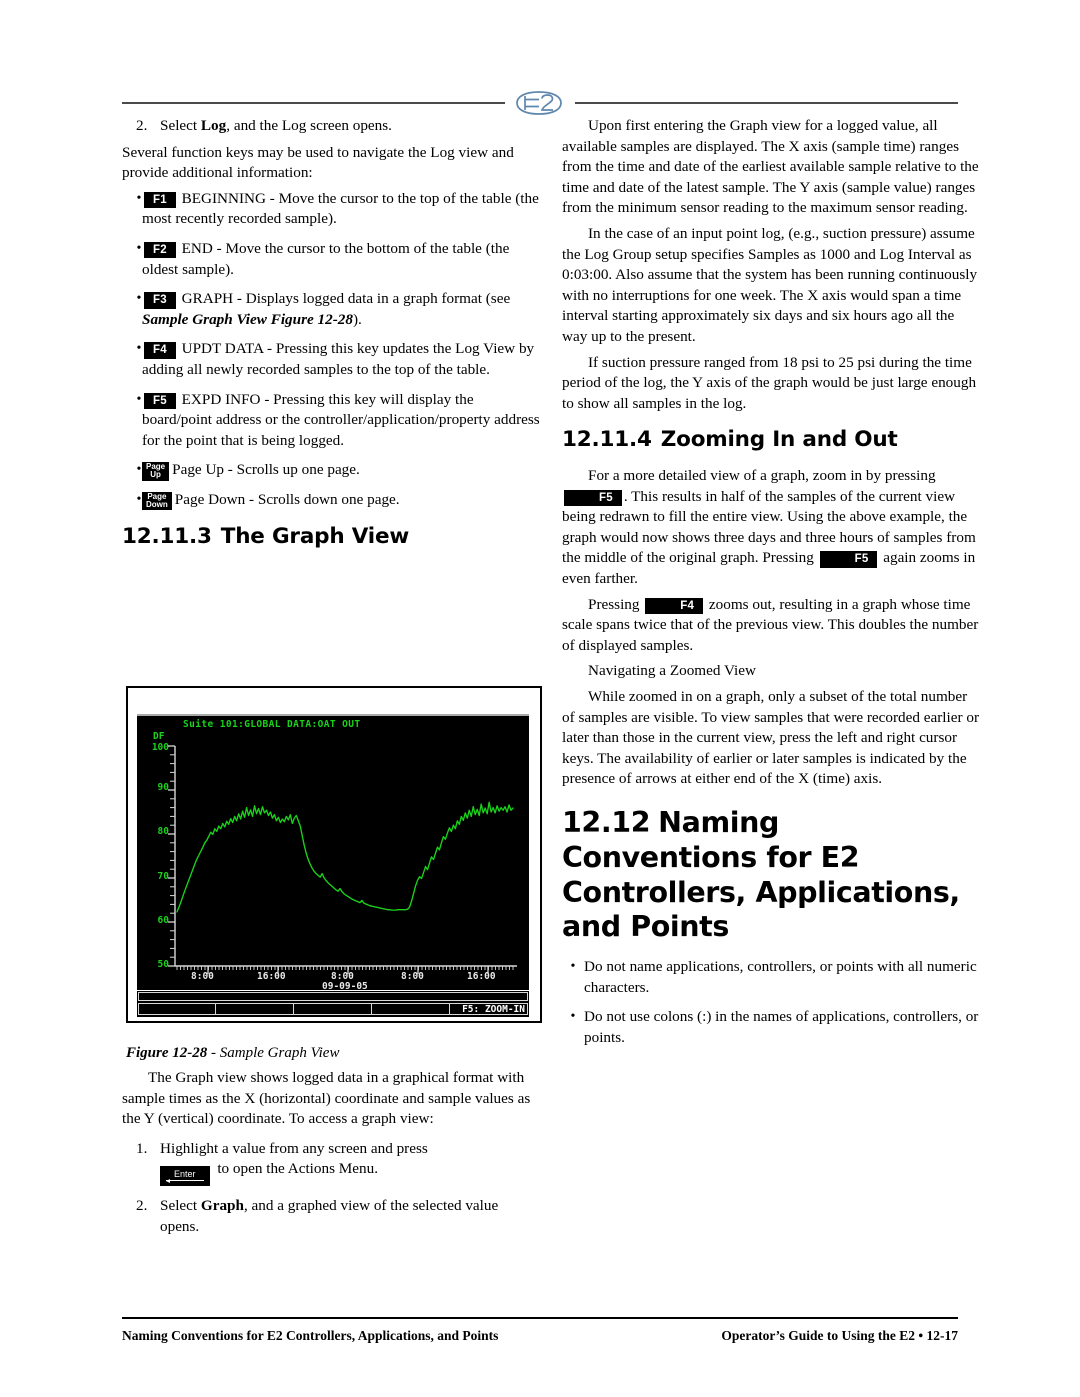 Image resolution: width=1080 pixels, height=1397 pixels. I want to click on step-text: Select Log, and the Log screen opens., so click(350, 126).